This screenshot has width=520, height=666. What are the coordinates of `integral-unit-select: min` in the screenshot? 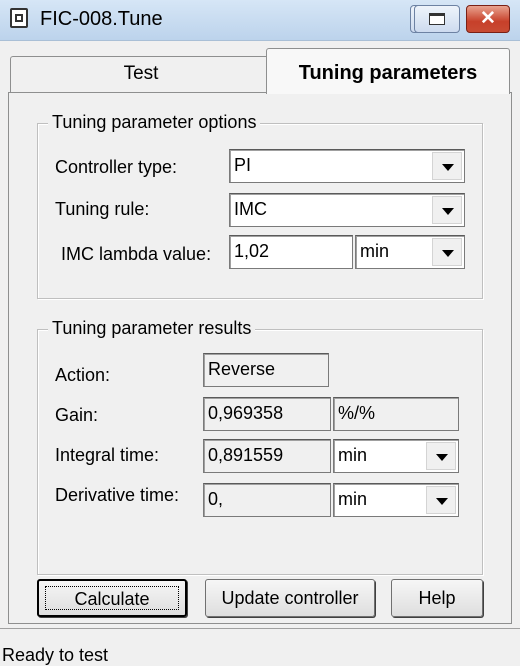 It's located at (396, 456).